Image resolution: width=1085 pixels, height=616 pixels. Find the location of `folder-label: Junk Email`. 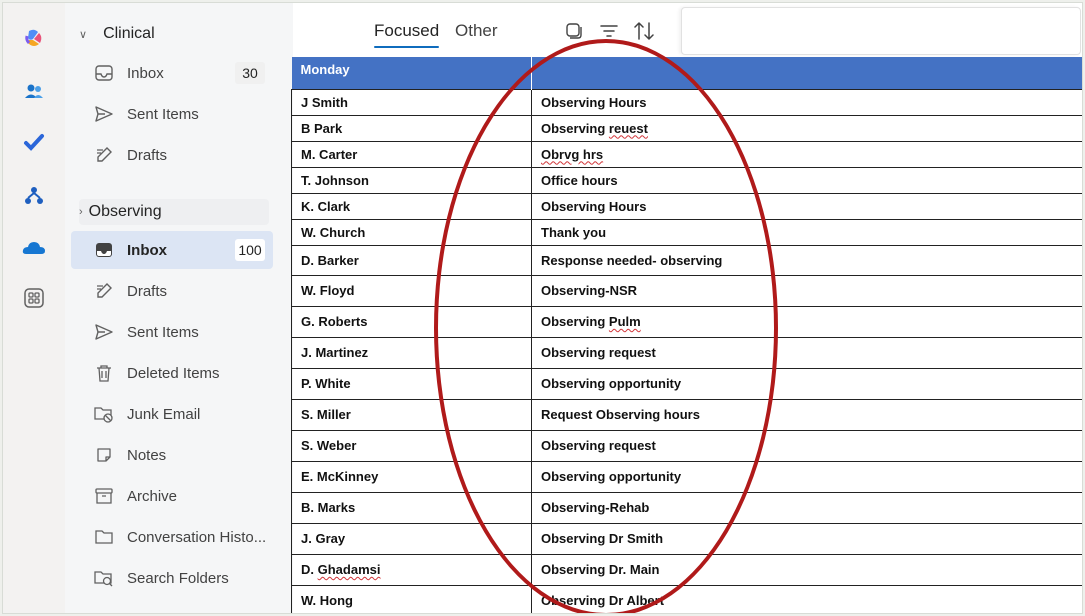

folder-label: Junk Email is located at coordinates (164, 414).